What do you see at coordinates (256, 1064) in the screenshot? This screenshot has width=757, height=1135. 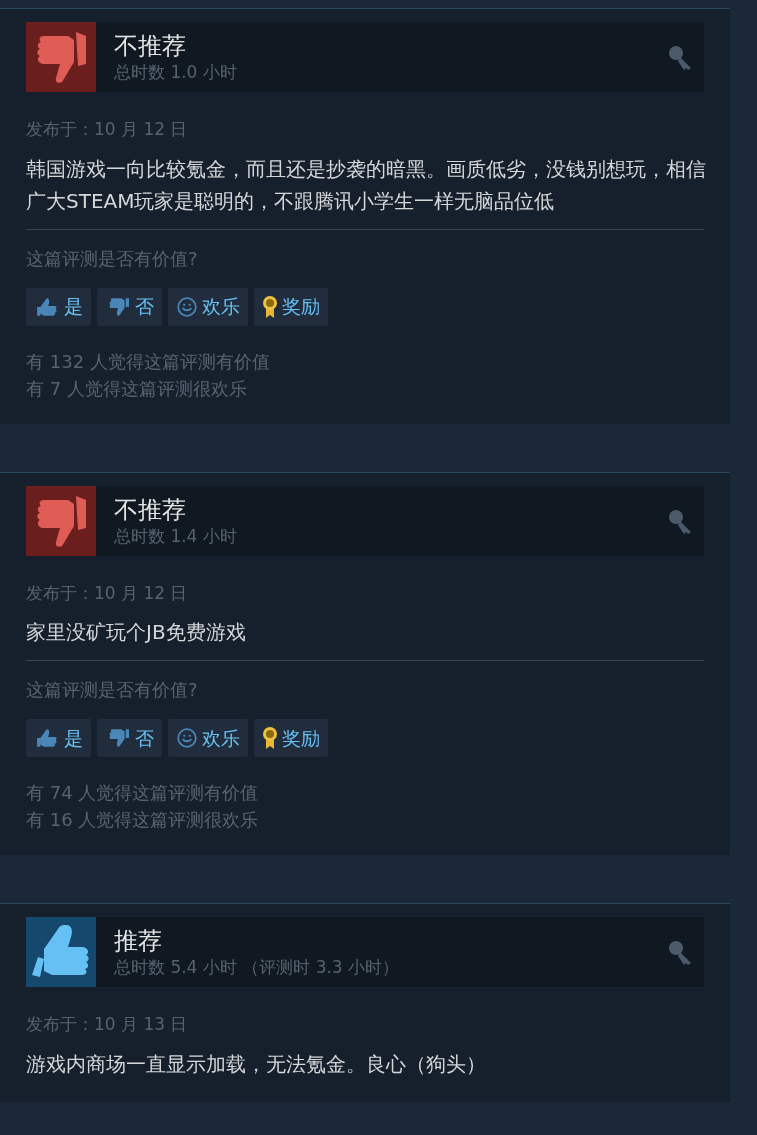 I see `review-text: 游戏内商场一直显示加载，无法氪金。良心（狗头）` at bounding box center [256, 1064].